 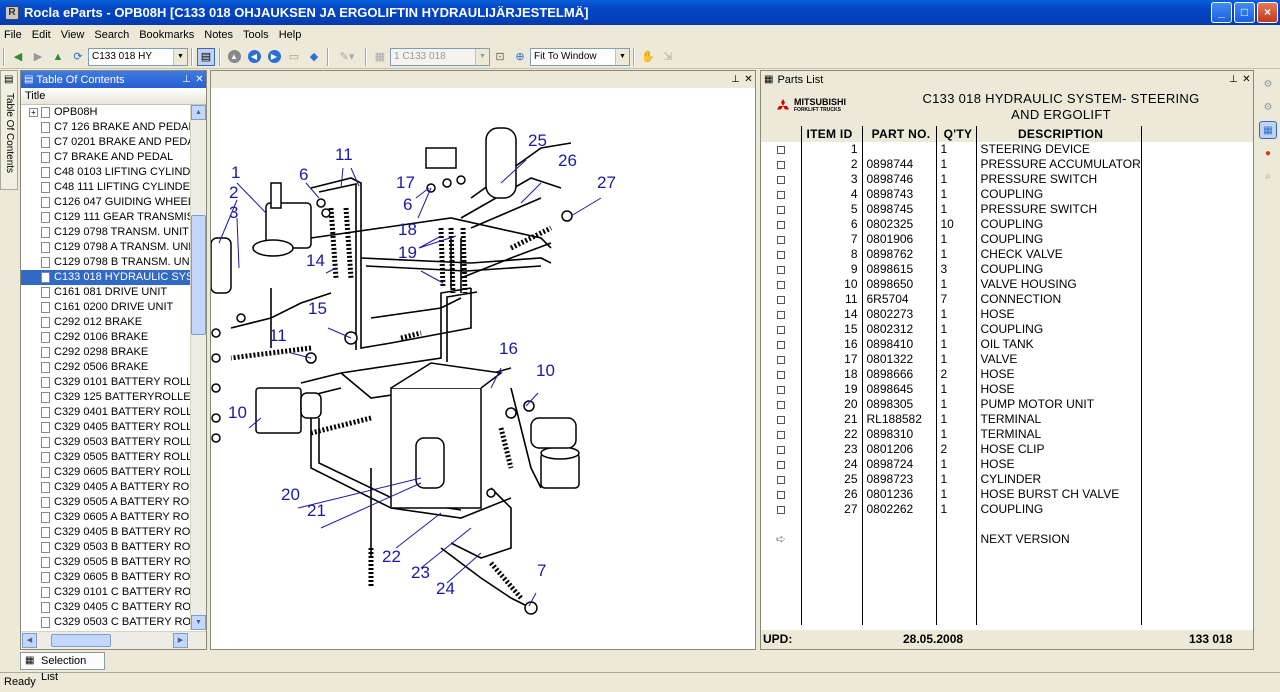 What do you see at coordinates (106, 397) in the screenshot?
I see `toc-item: C329 125 BATTERYROLLER` at bounding box center [106, 397].